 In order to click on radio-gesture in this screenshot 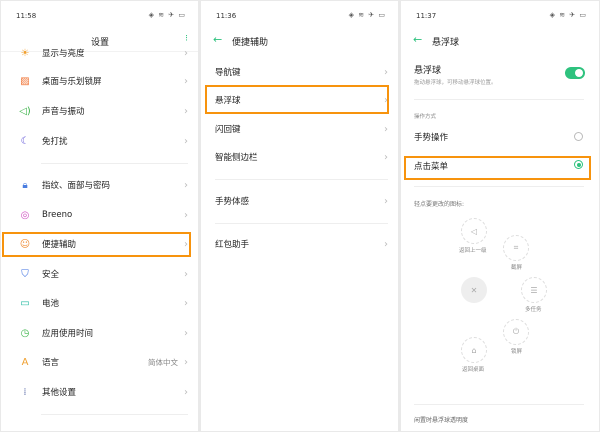, I will do `click(578, 136)`.